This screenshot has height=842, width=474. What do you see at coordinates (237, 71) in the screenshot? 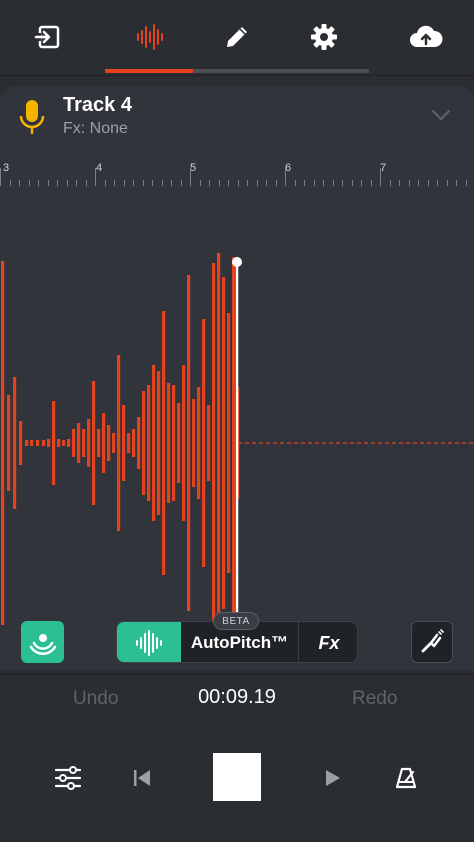
I see `tab-indicator` at bounding box center [237, 71].